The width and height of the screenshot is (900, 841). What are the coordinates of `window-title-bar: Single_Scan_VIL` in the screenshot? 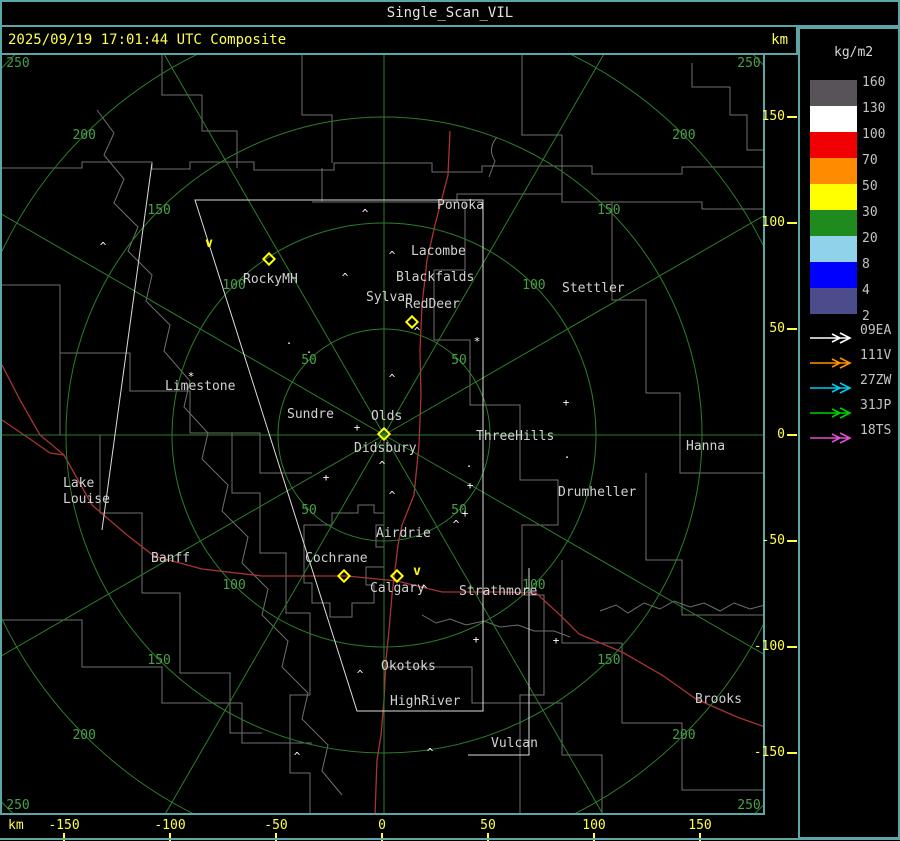 It's located at (450, 13).